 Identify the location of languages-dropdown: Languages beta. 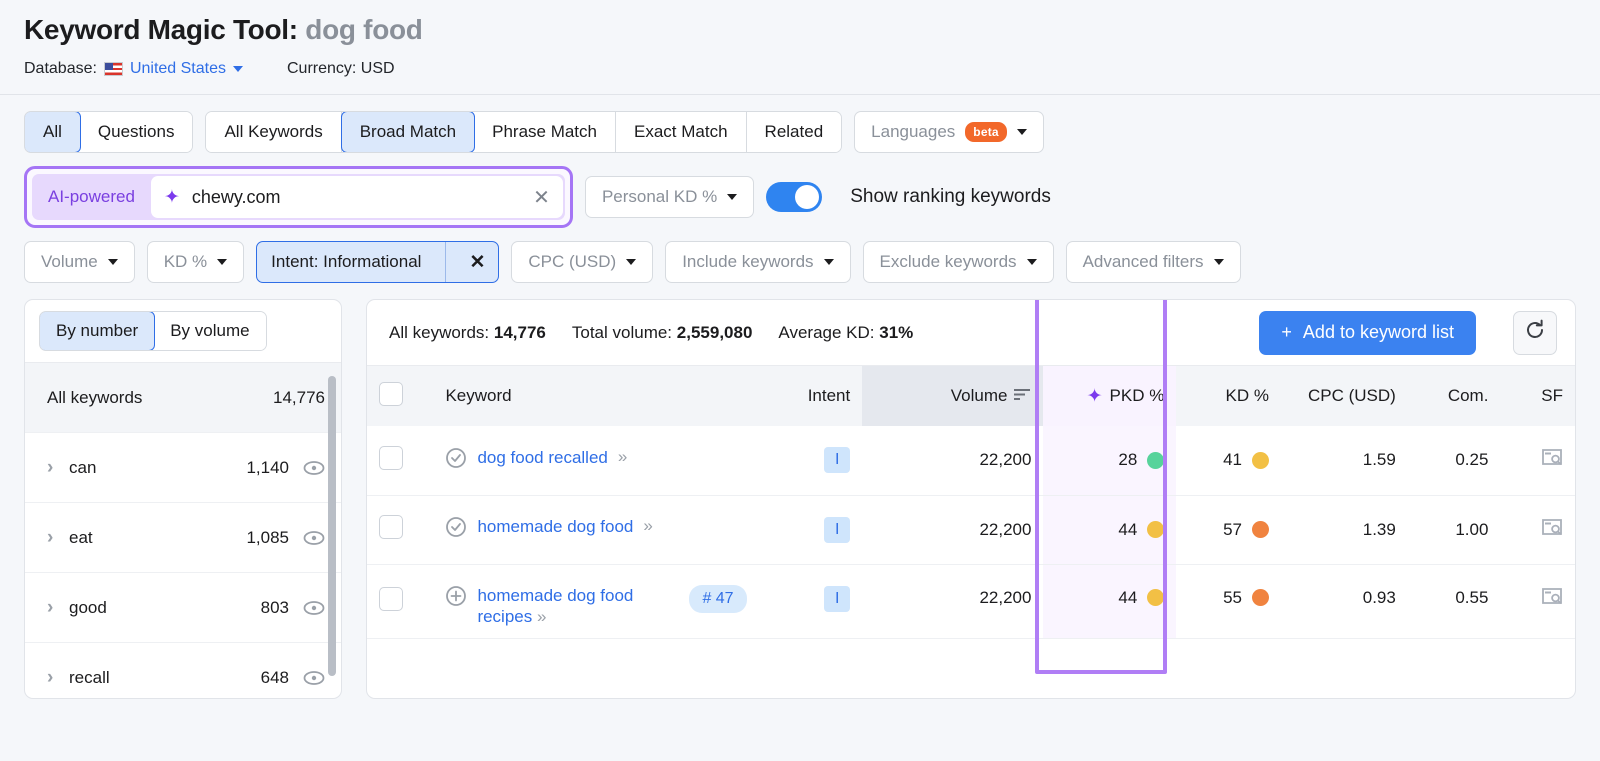
(949, 132).